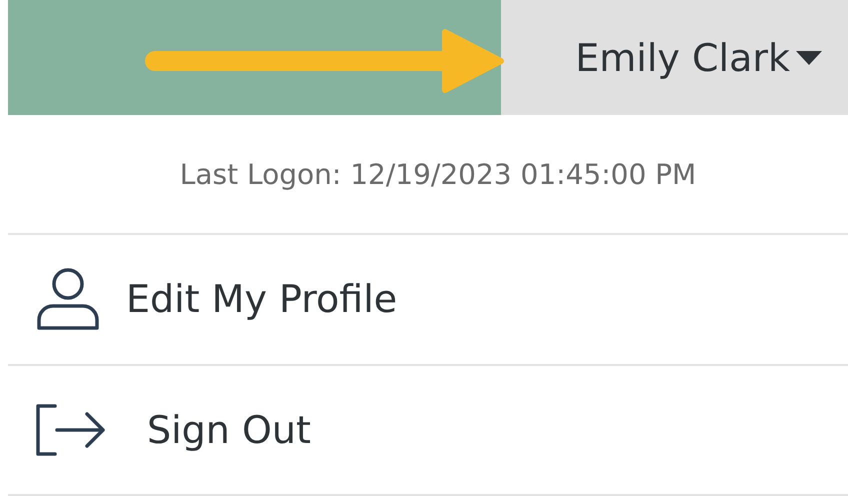 This screenshot has height=496, width=848. What do you see at coordinates (71, 429) in the screenshot?
I see `sign-out-icon` at bounding box center [71, 429].